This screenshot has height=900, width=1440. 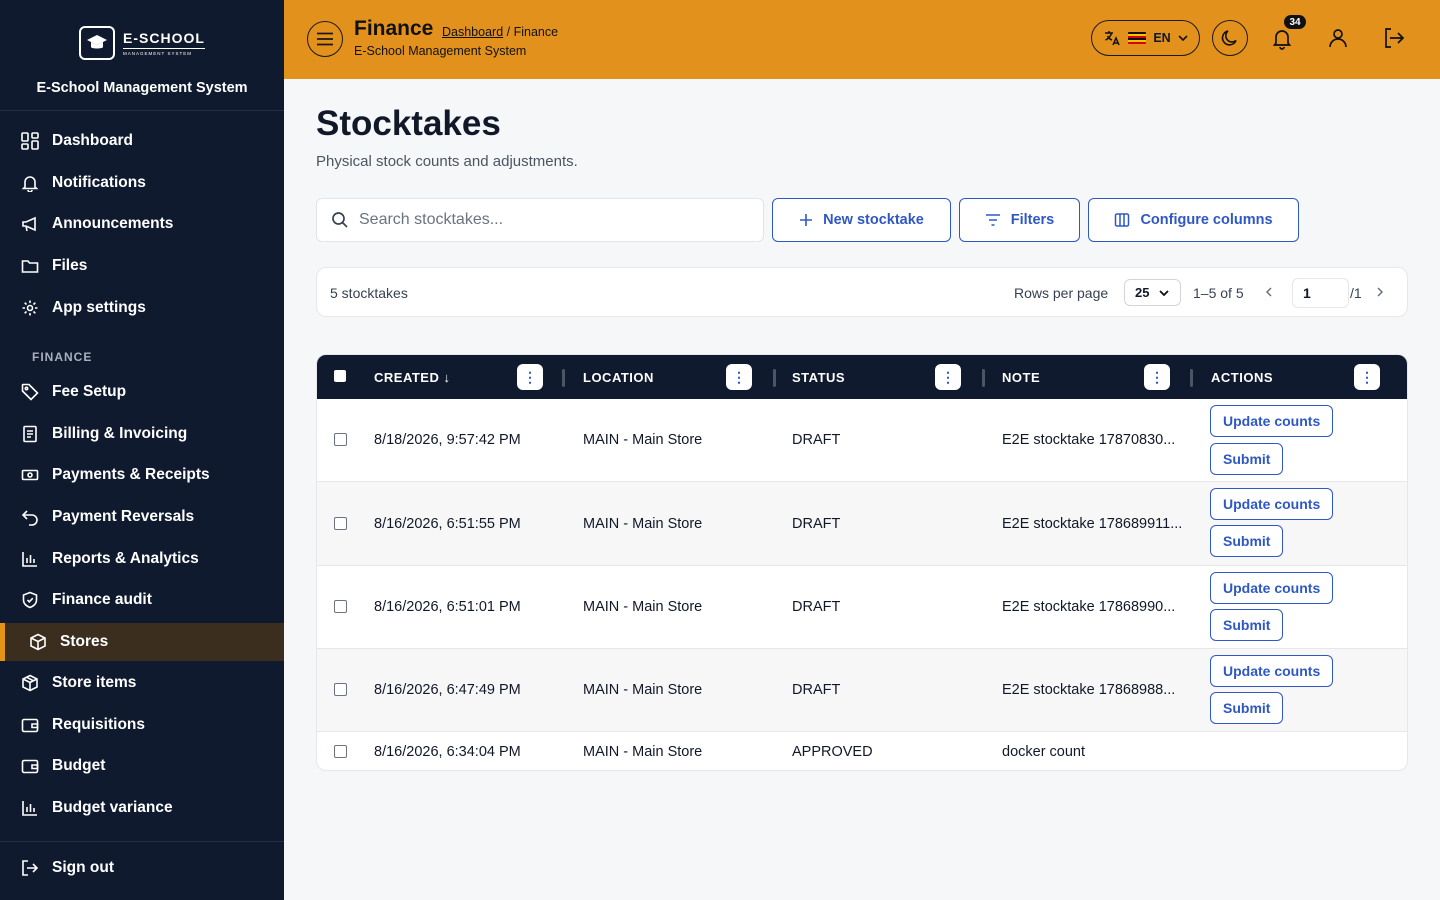 I want to click on sidebar-item-billing: Billing & Invoicing, so click(x=142, y=434).